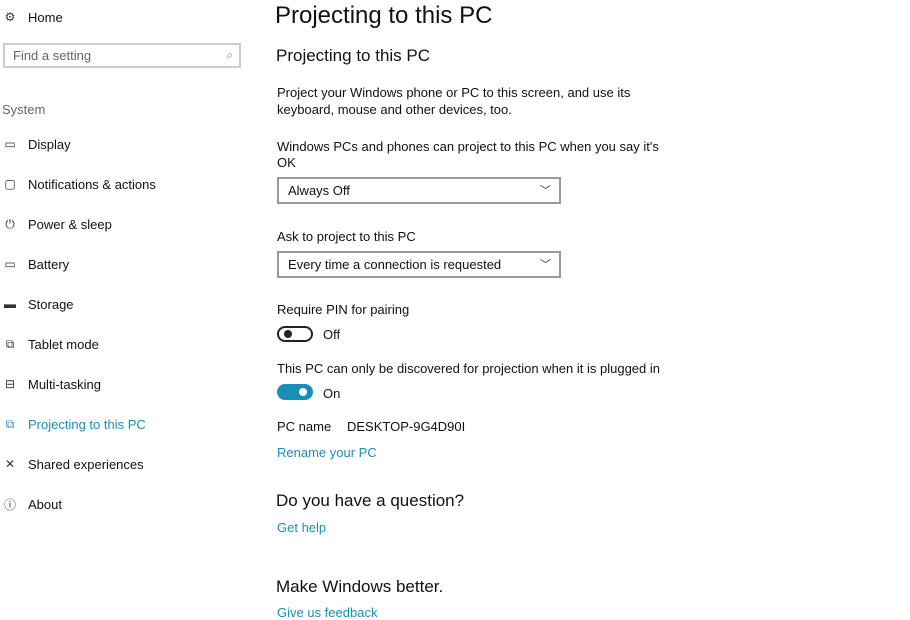 The image size is (910, 620). I want to click on search-icon: ⌕, so click(229, 55).